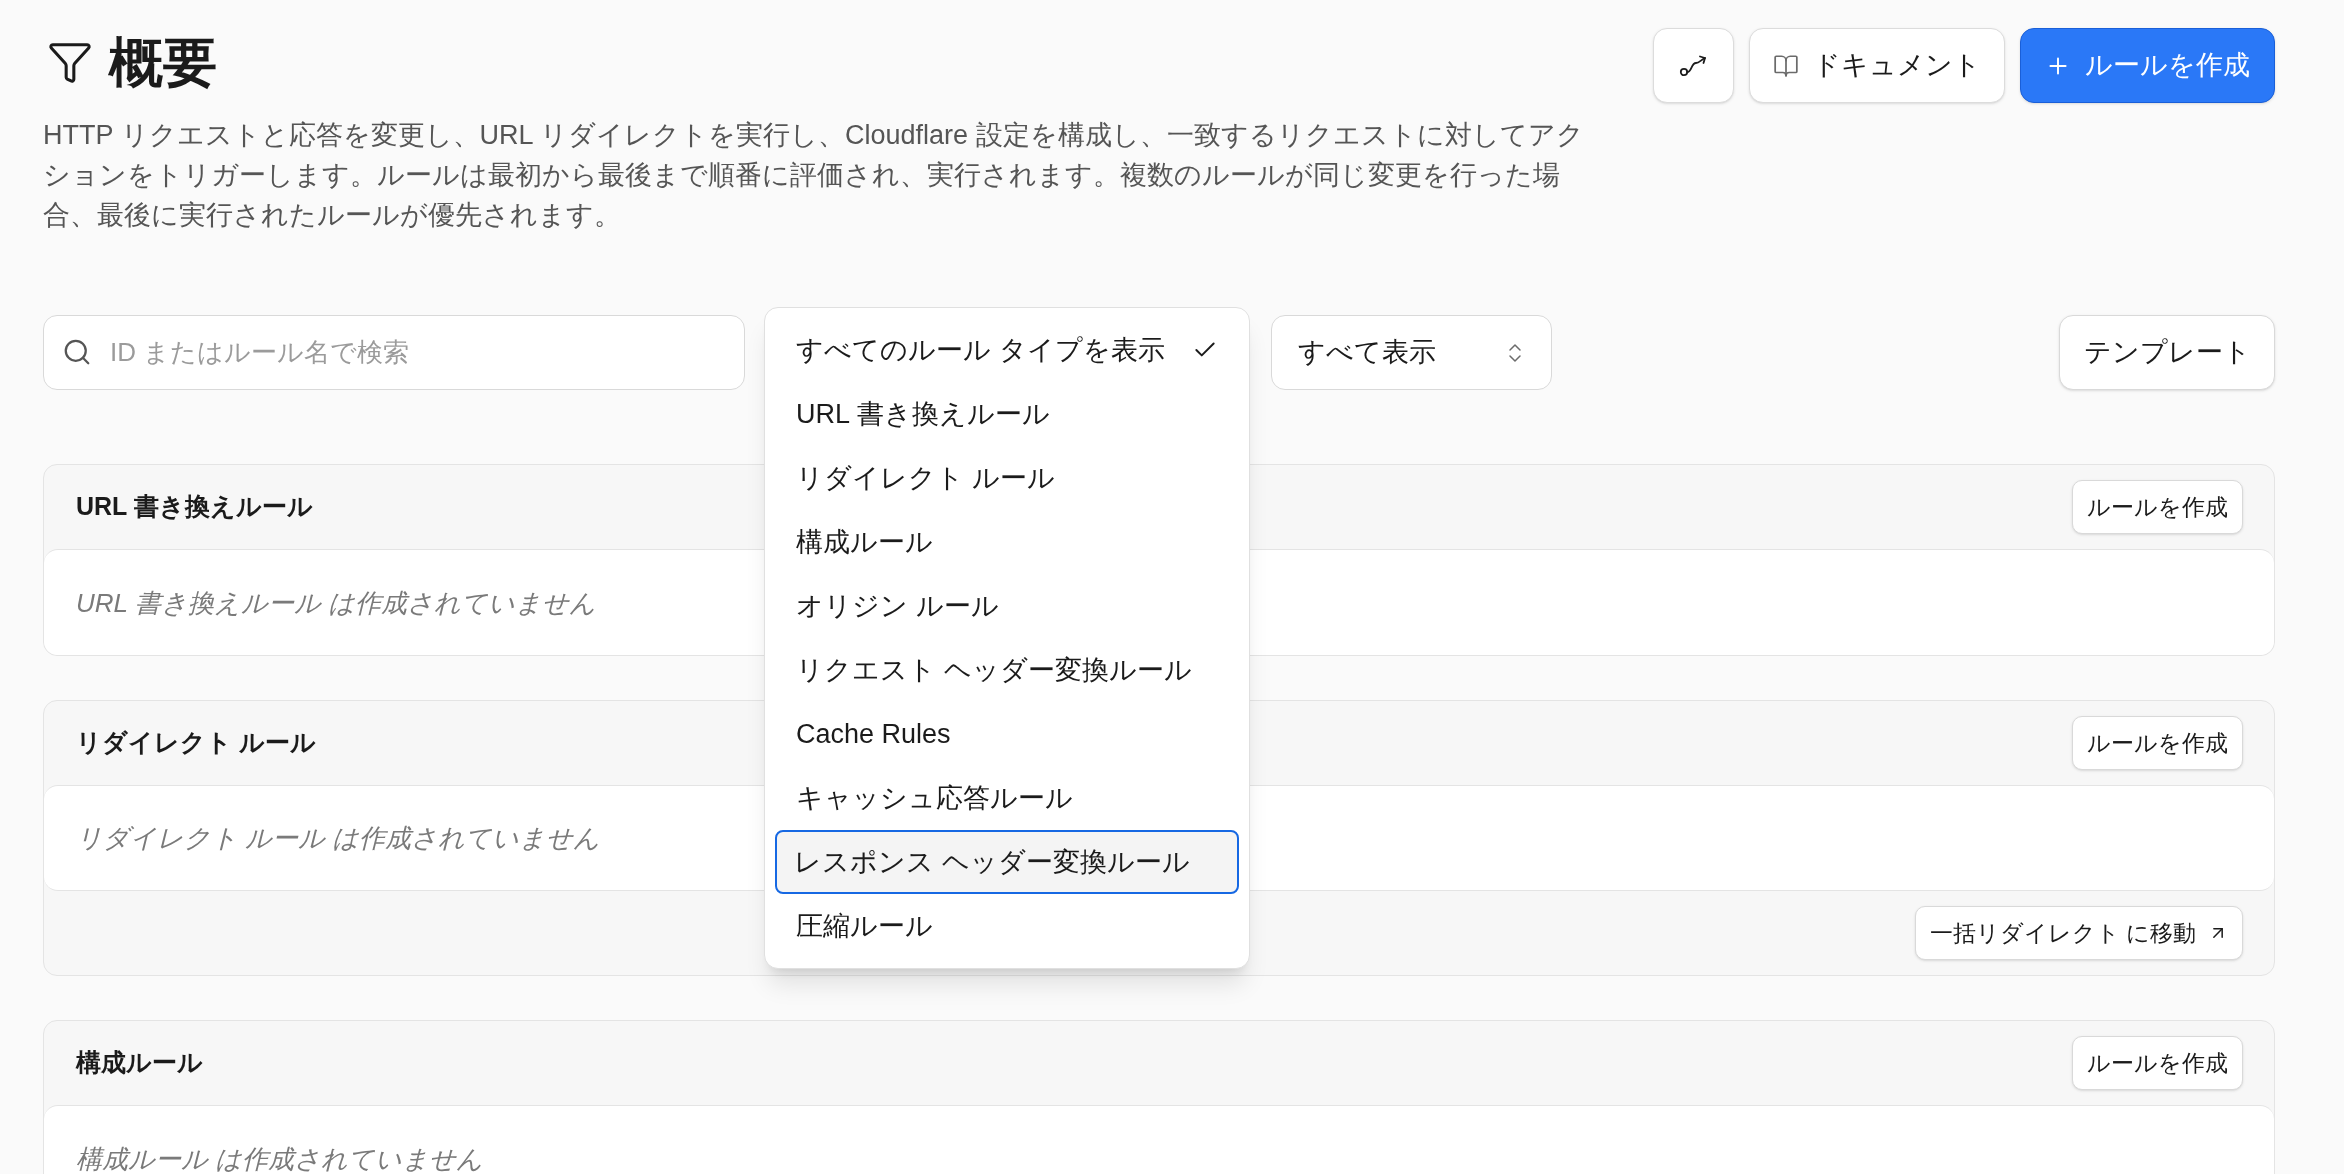  What do you see at coordinates (1007, 606) in the screenshot?
I see `menu-option: オリジン ルール` at bounding box center [1007, 606].